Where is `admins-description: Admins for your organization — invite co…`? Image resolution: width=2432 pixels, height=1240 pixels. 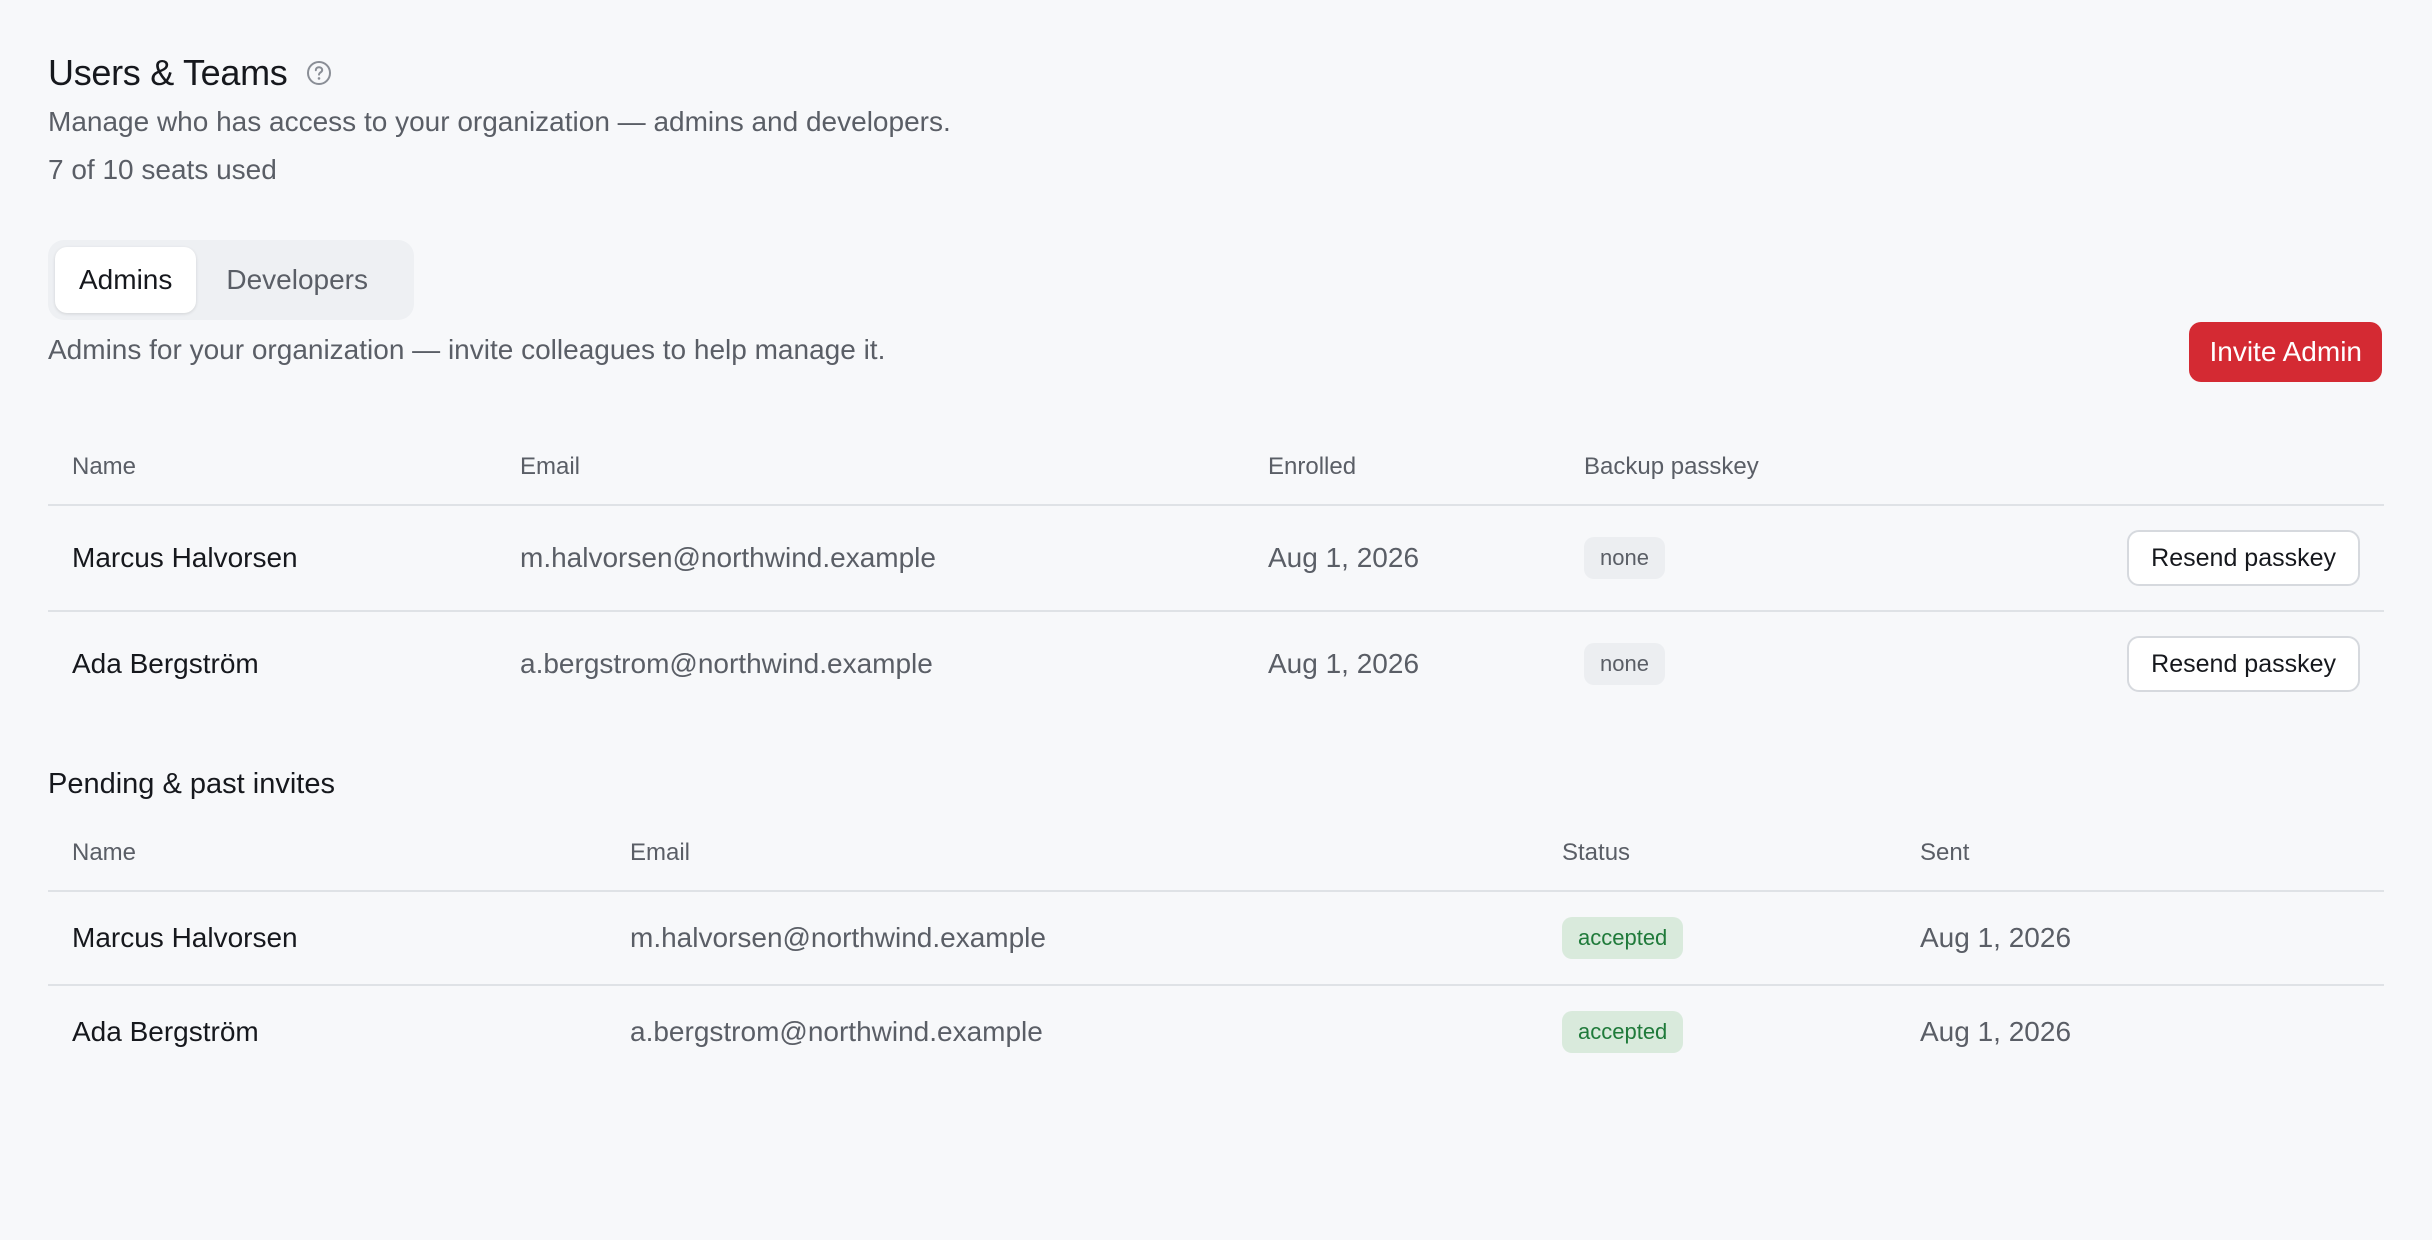
admins-description: Admins for your organization — invite co… is located at coordinates (467, 349).